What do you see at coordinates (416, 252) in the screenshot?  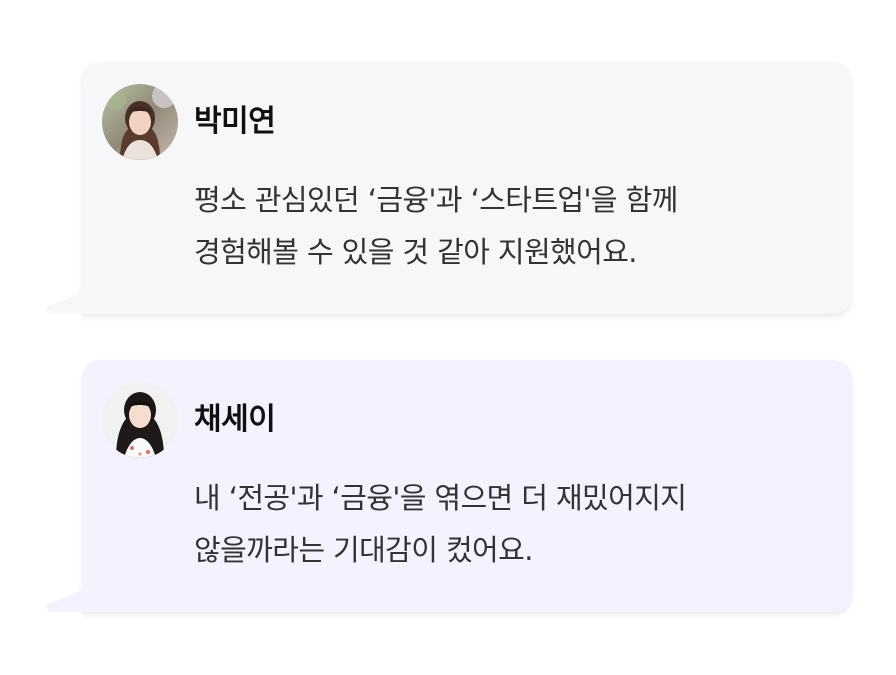 I see `testimonial-line: 경험해볼 수 있을 것 같아 지원했어요.` at bounding box center [416, 252].